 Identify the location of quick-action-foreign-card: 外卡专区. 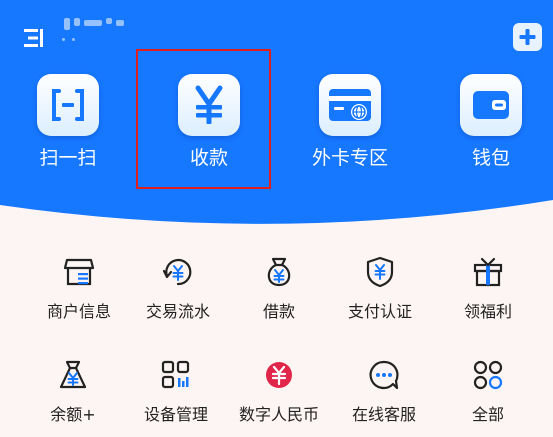
(350, 124).